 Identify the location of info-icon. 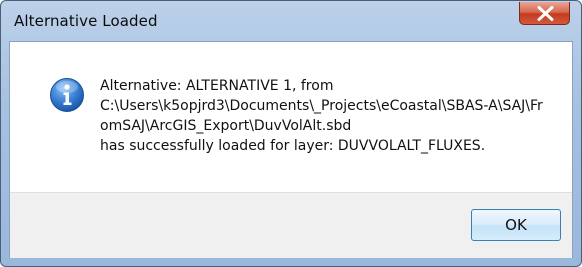
(67, 95).